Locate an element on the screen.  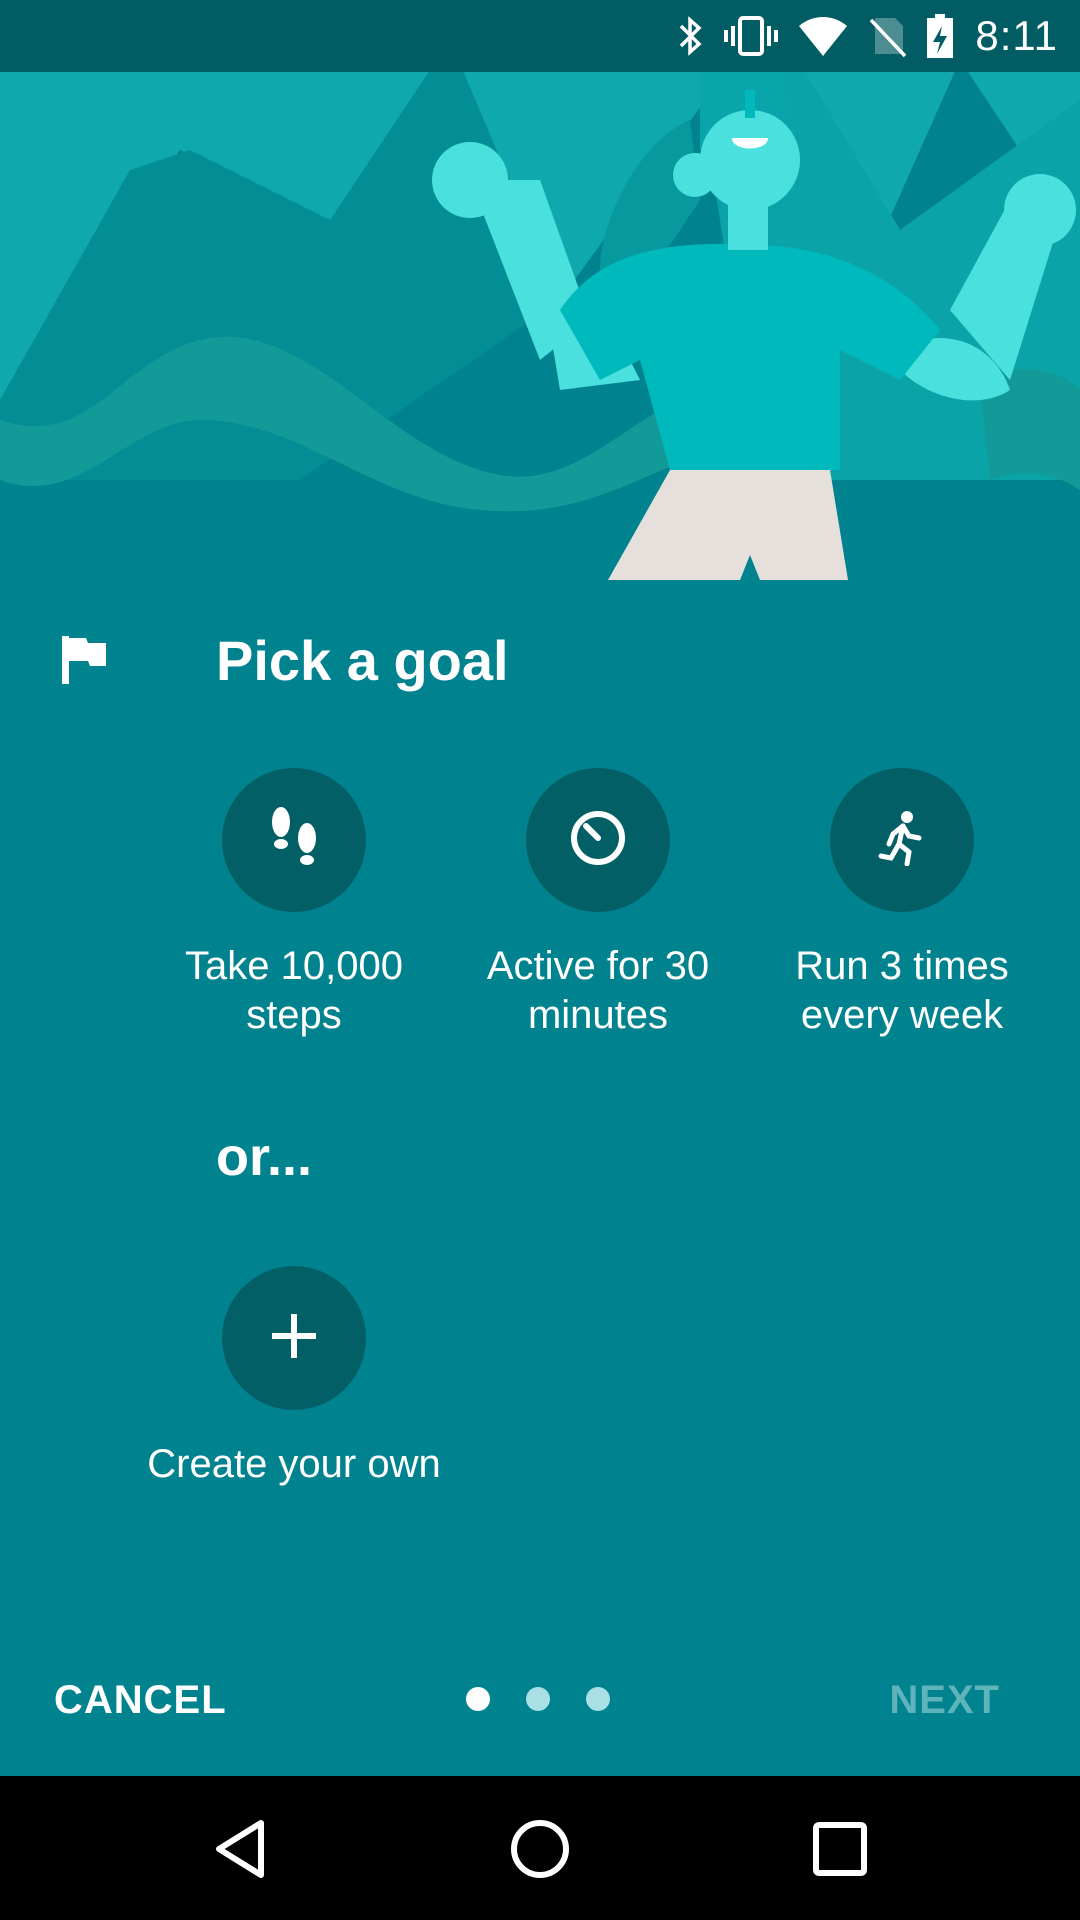
recents-icon is located at coordinates (840, 1849).